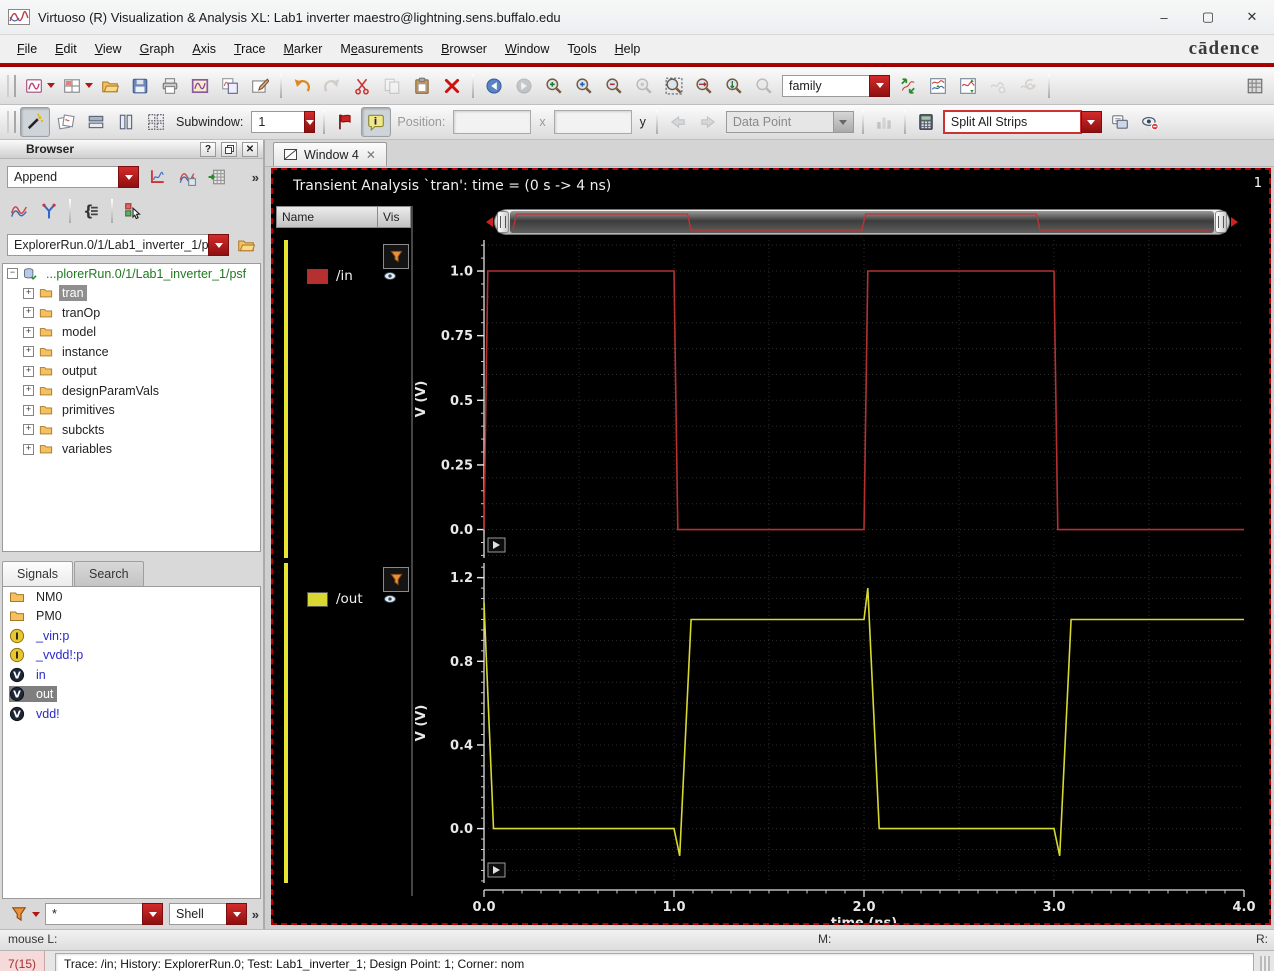  Describe the element at coordinates (23, 961) in the screenshot. I see `message-count-badge: 7(15)` at that location.